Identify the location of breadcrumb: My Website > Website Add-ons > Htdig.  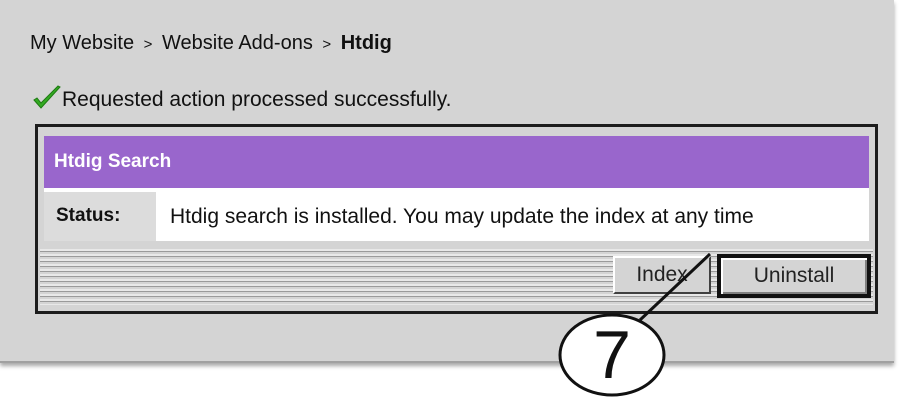
(211, 43).